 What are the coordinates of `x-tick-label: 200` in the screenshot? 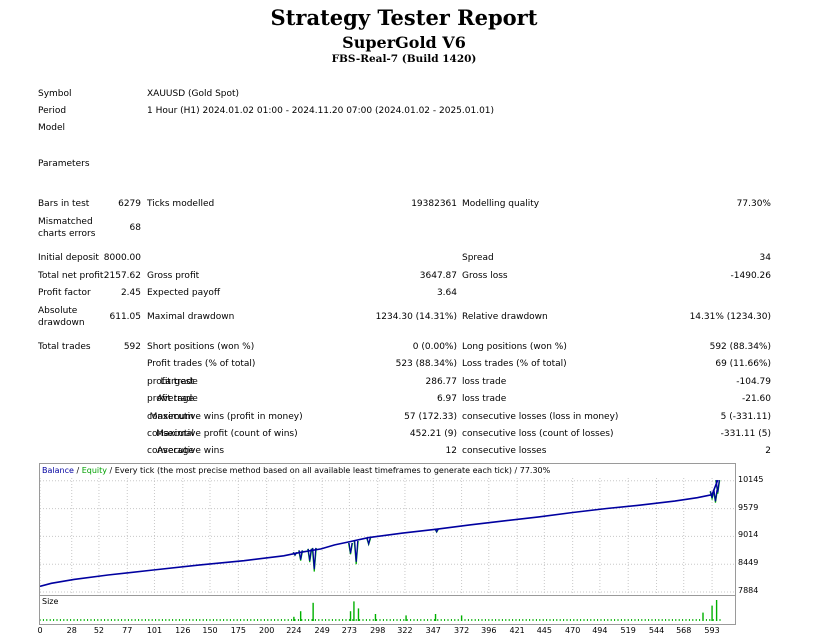 It's located at (267, 630).